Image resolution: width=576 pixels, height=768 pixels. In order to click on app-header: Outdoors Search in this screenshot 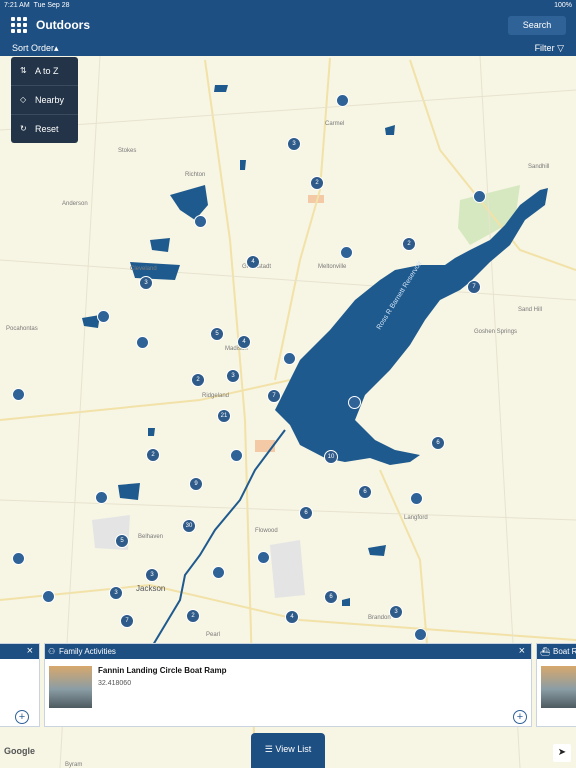, I will do `click(288, 26)`.